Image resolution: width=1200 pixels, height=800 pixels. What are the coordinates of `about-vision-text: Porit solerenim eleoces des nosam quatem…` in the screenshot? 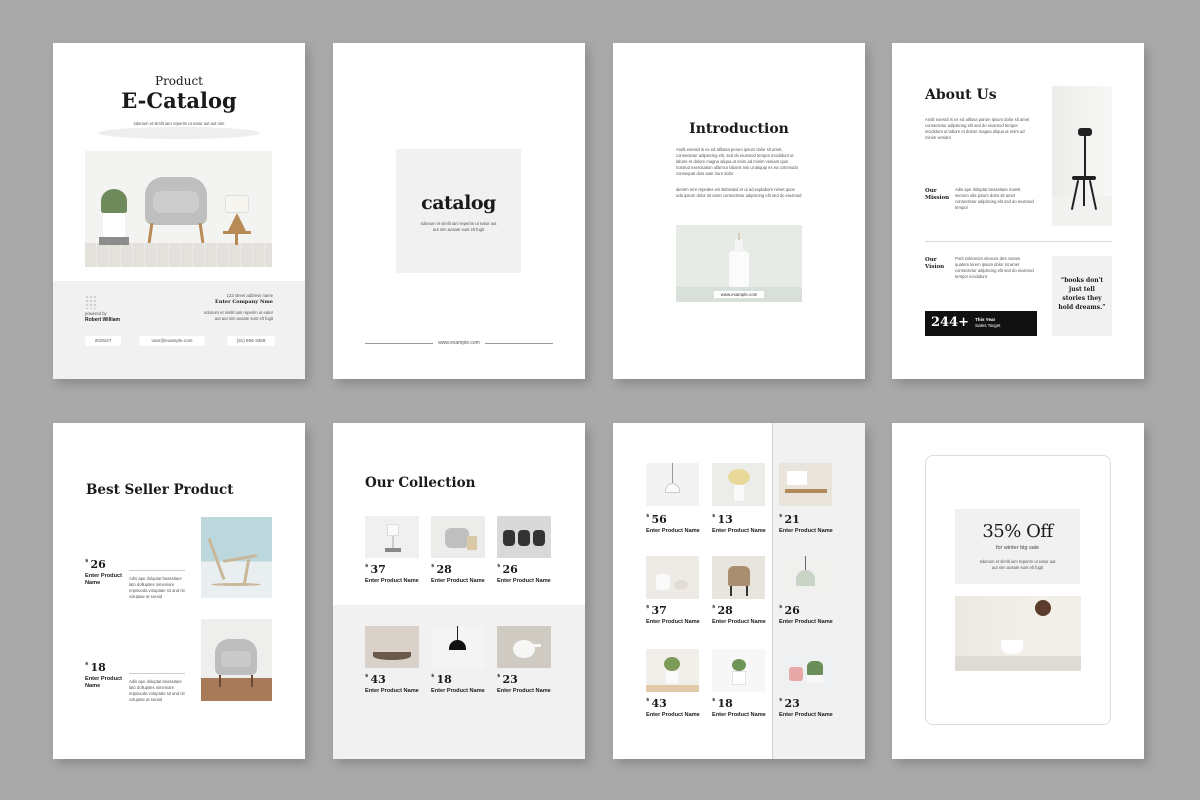 It's located at (994, 267).